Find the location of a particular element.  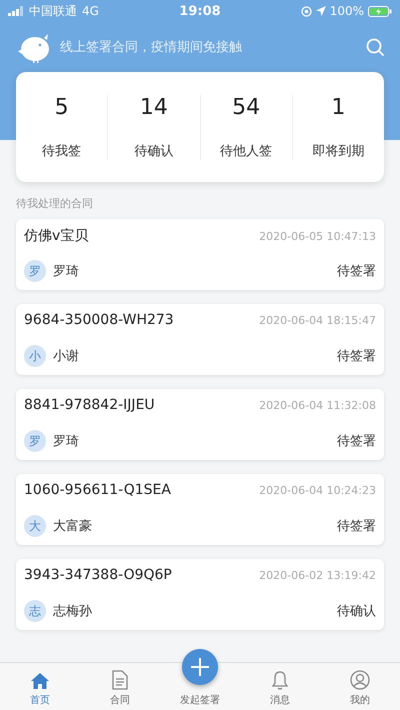

network-type: 4G is located at coordinates (90, 11).